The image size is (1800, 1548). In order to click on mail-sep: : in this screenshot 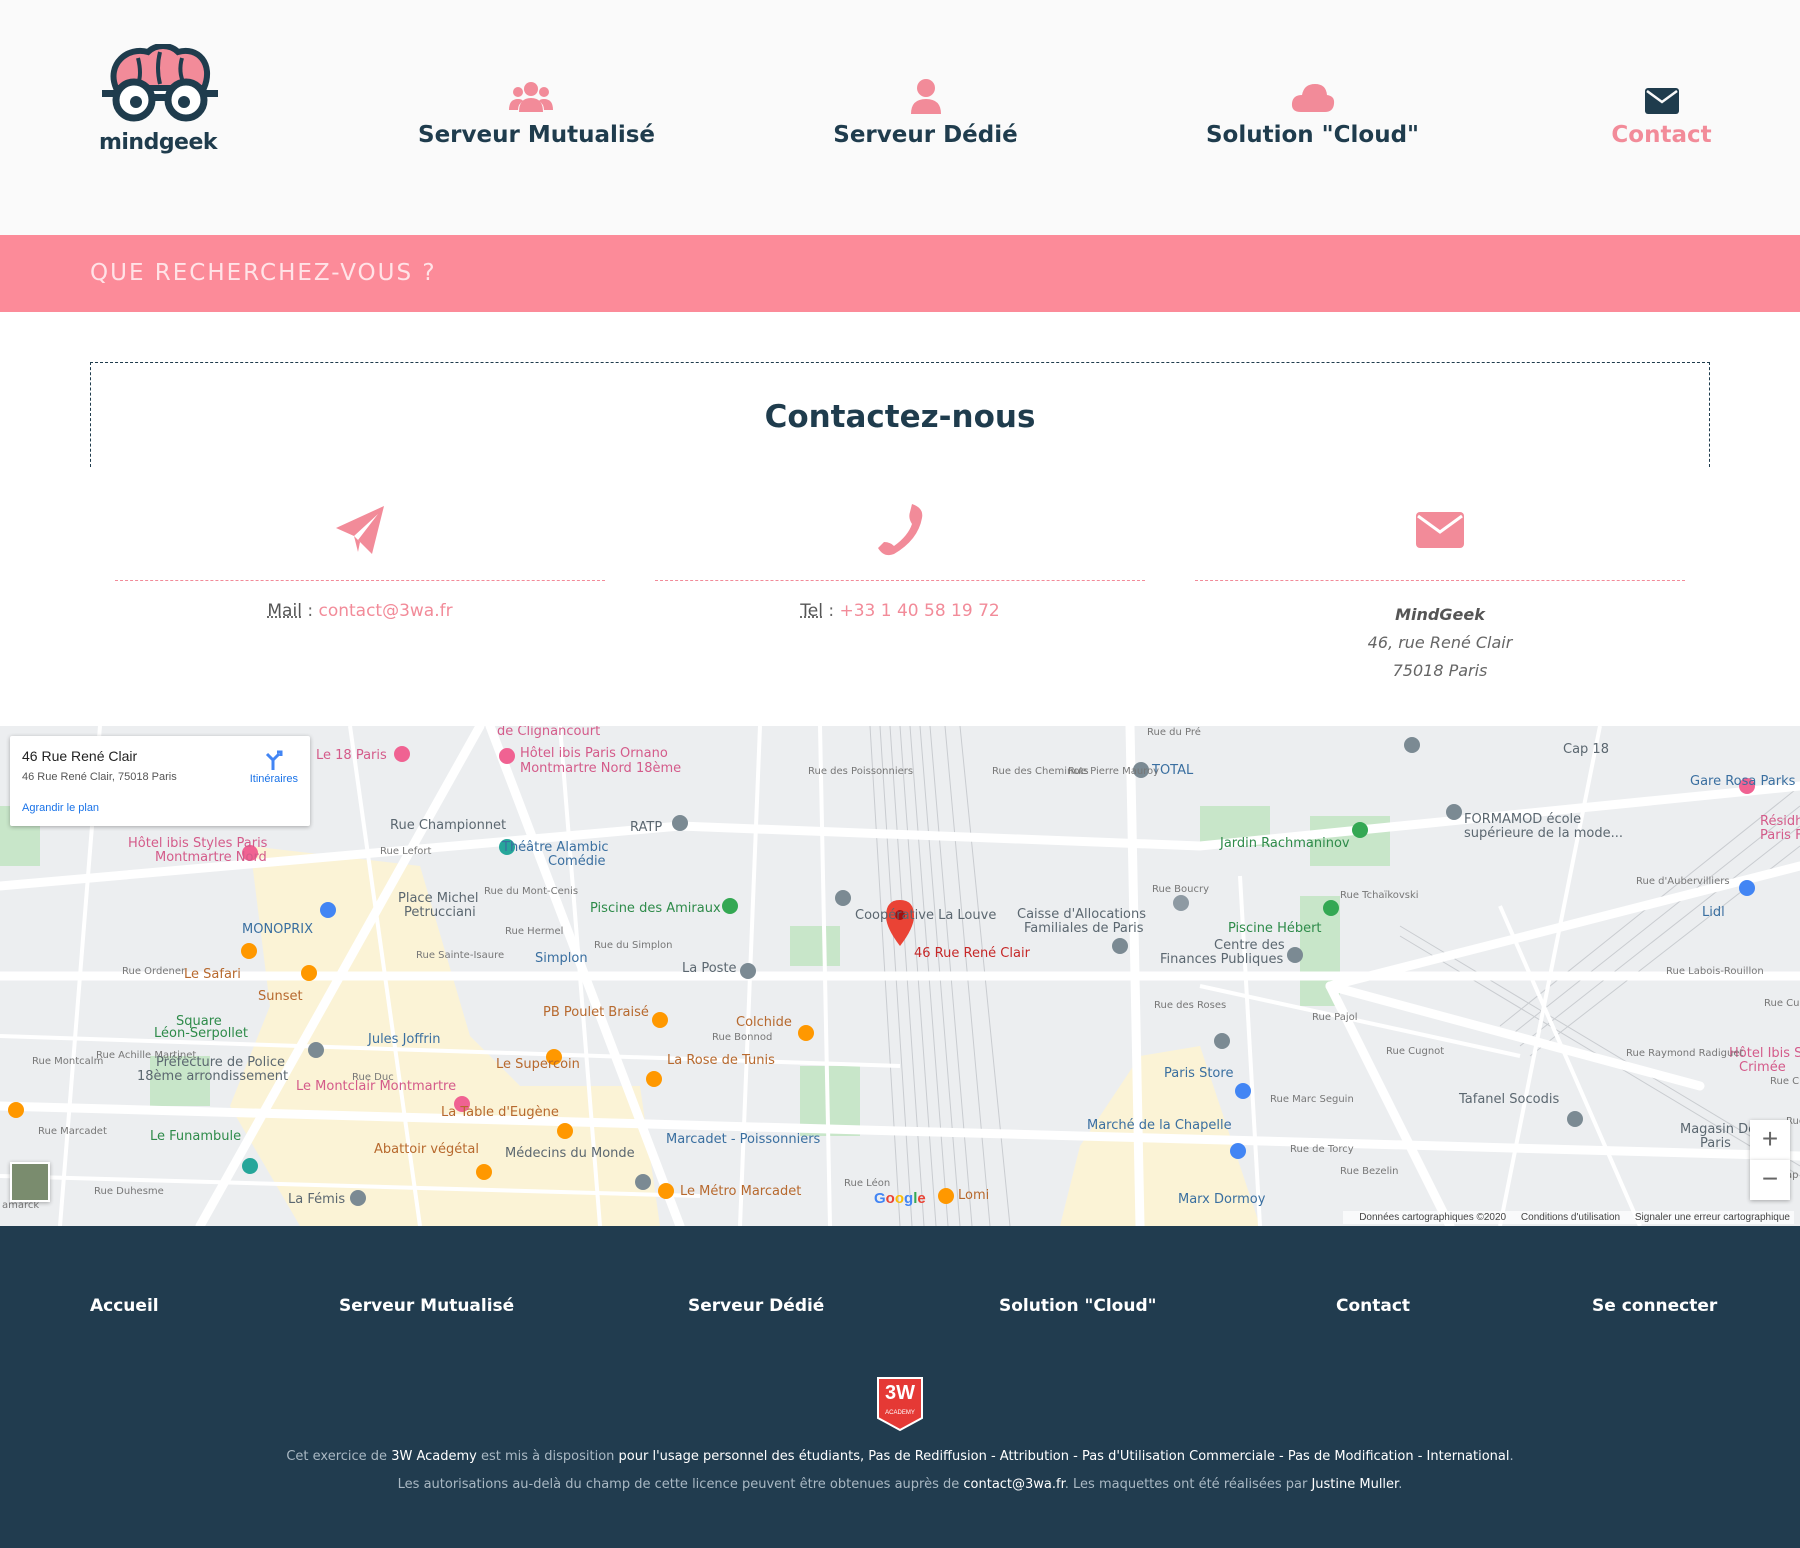, I will do `click(310, 611)`.